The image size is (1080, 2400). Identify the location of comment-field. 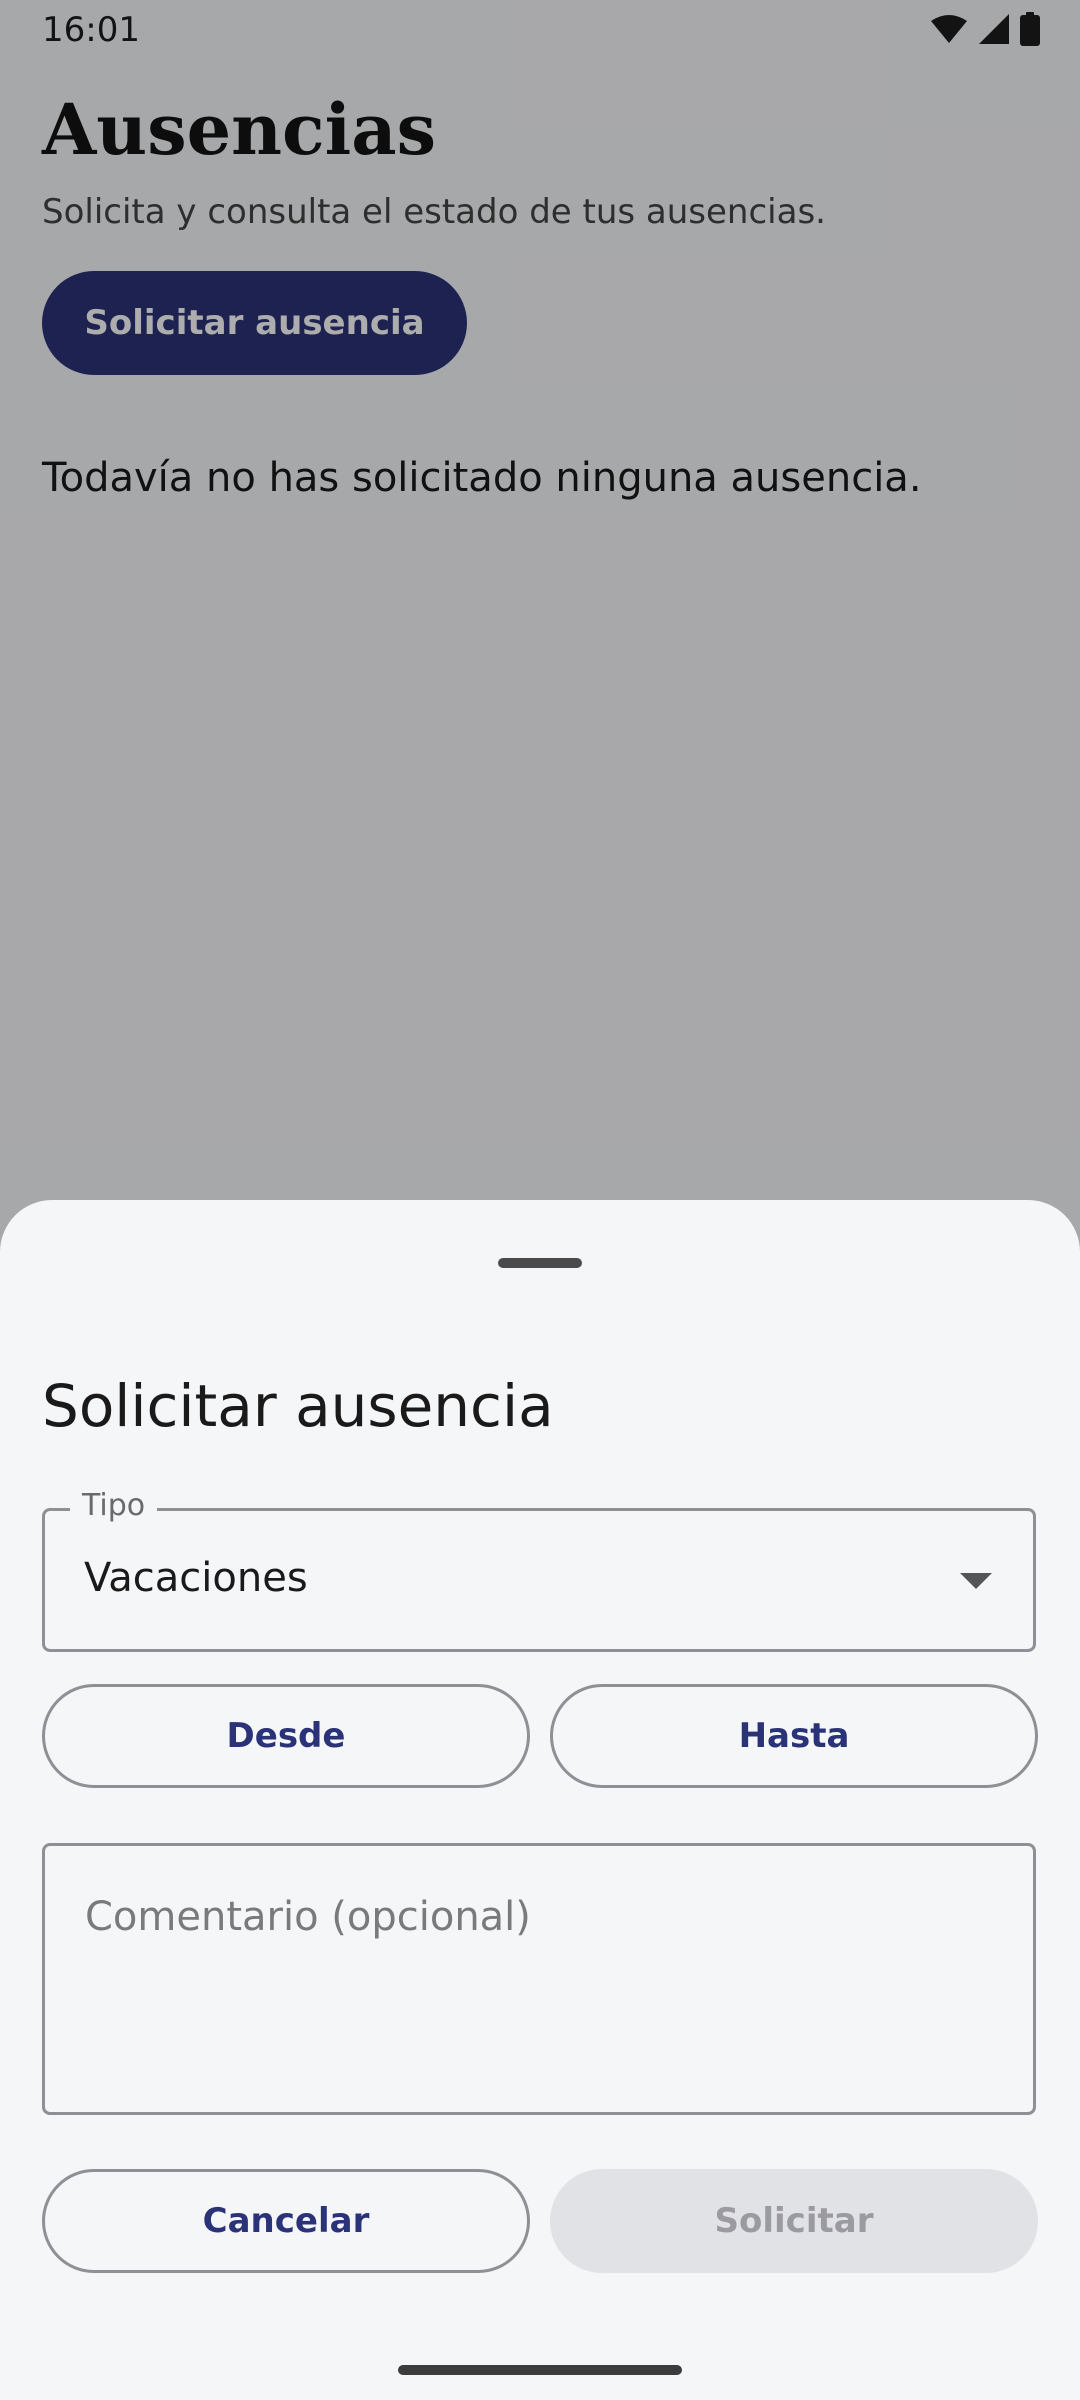
(539, 1979).